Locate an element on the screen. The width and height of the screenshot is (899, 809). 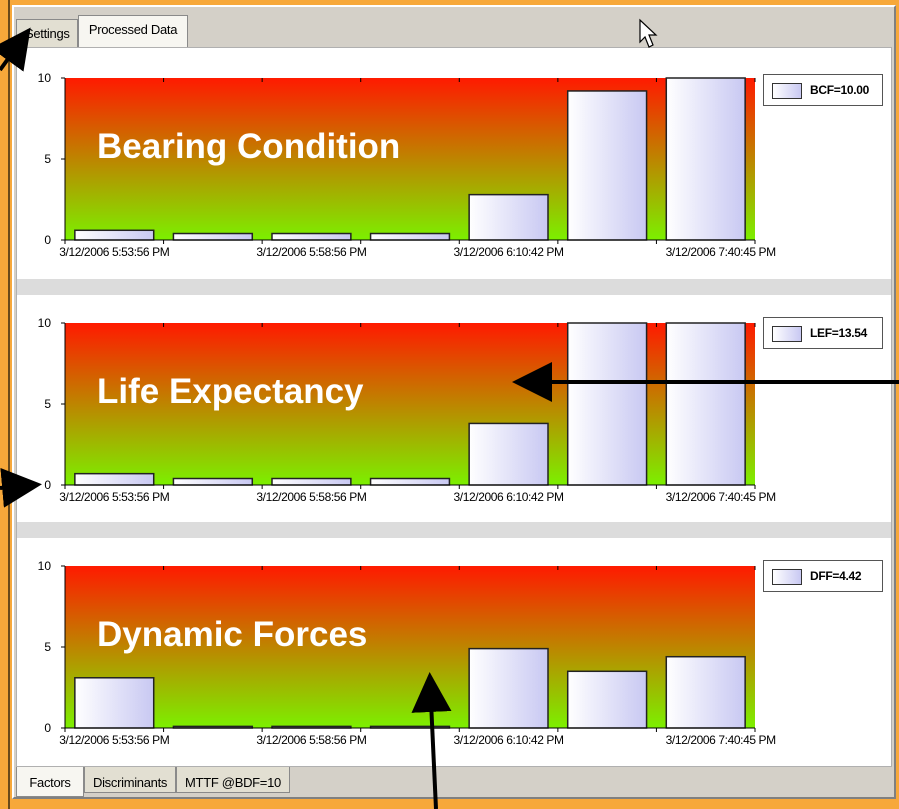
tab-processed-data: Processed Data is located at coordinates (133, 31).